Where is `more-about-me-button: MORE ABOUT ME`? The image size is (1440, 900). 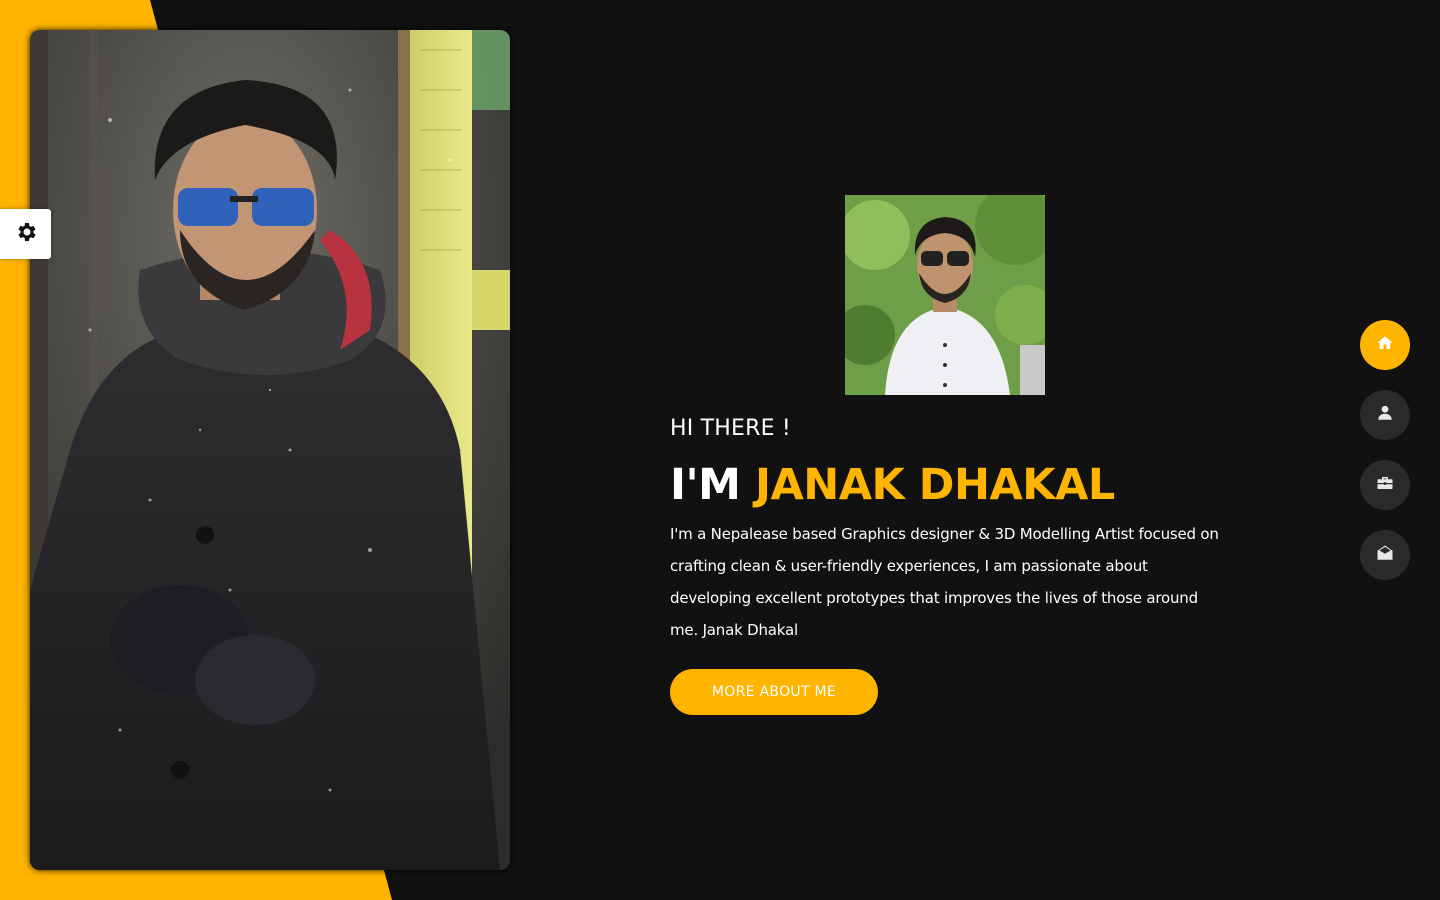 more-about-me-button: MORE ABOUT ME is located at coordinates (774, 692).